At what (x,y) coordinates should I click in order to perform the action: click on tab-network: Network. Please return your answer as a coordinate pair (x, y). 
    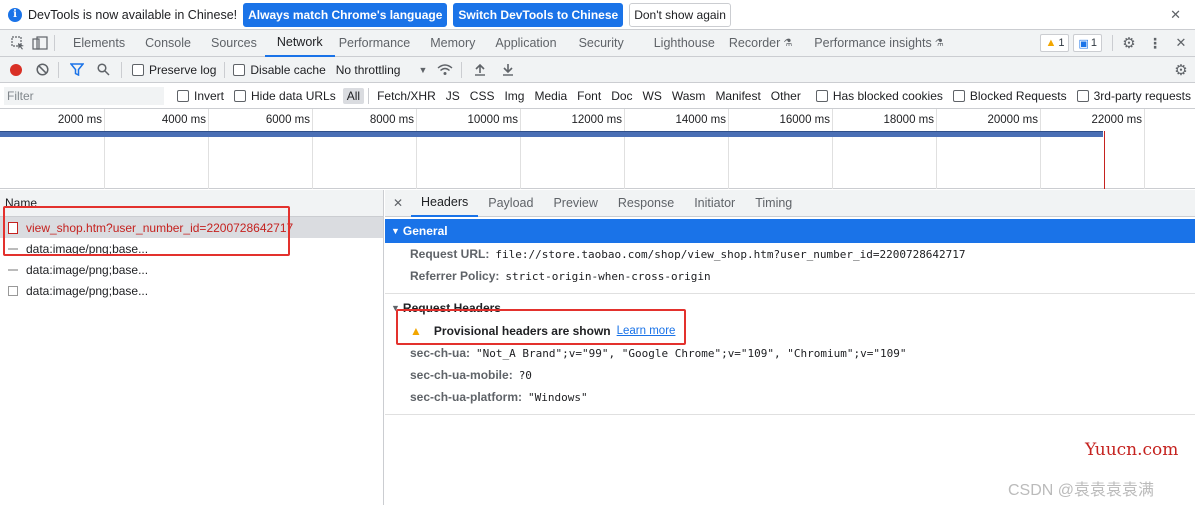
    Looking at the image, I should click on (299, 43).